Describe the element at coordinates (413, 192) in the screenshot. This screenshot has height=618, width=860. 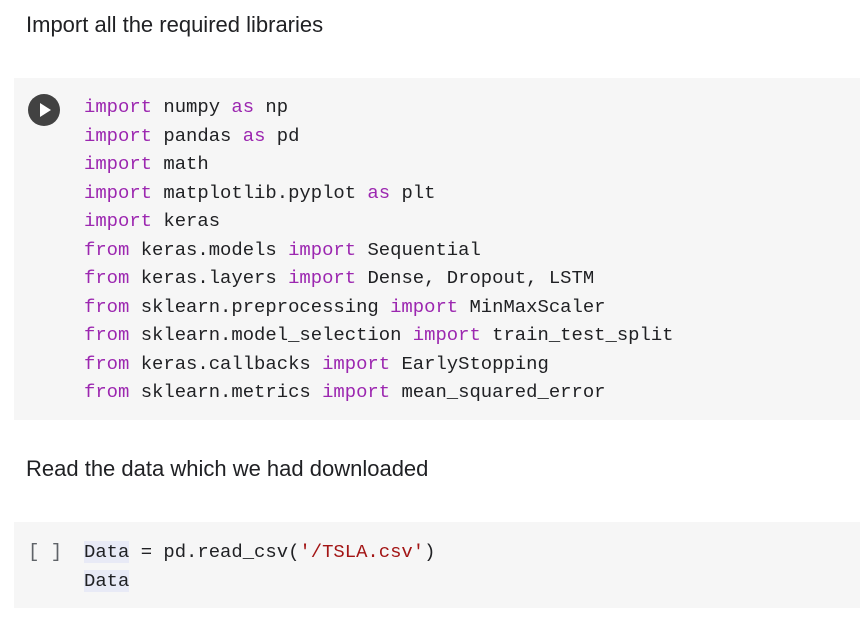
I see `code-token: plt` at that location.